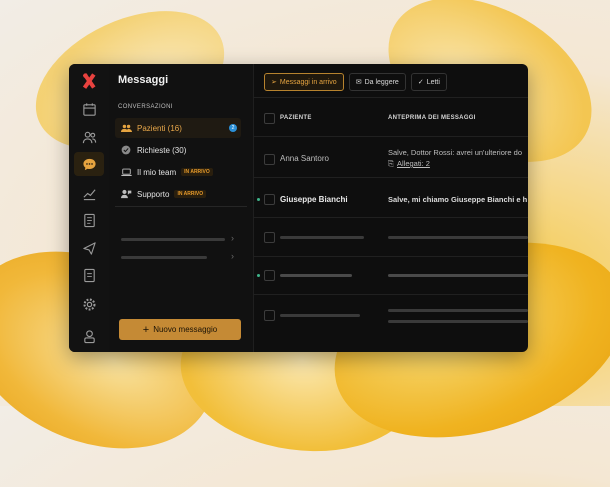 The height and width of the screenshot is (487, 610). I want to click on unread-count-badge: 2, so click(233, 128).